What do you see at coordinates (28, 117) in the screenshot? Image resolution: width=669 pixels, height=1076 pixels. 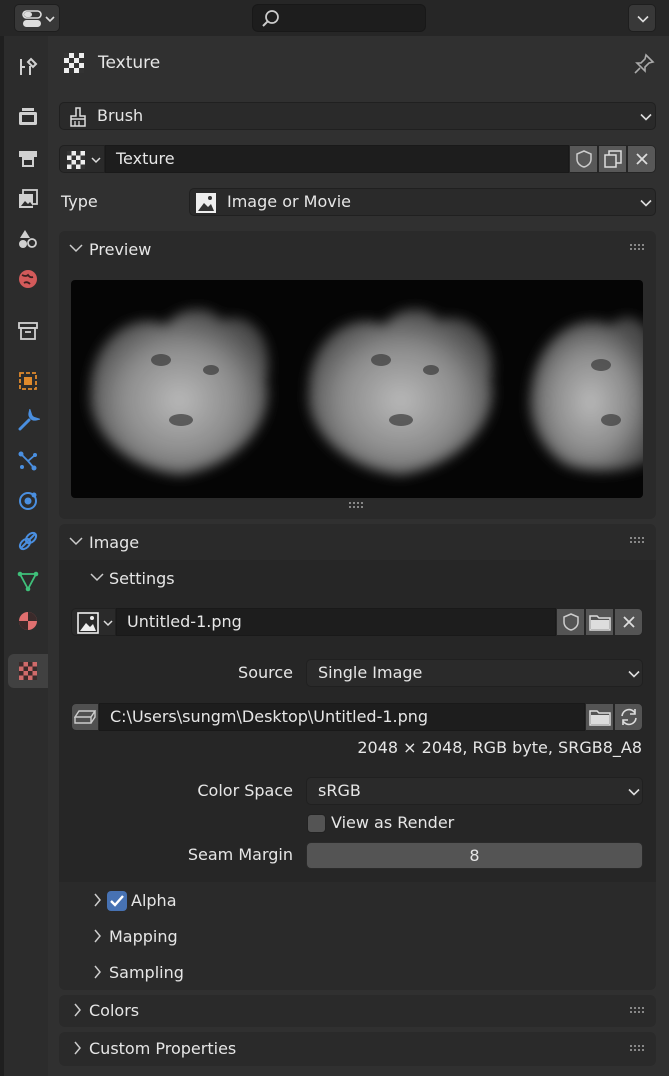 I see `tab-render` at bounding box center [28, 117].